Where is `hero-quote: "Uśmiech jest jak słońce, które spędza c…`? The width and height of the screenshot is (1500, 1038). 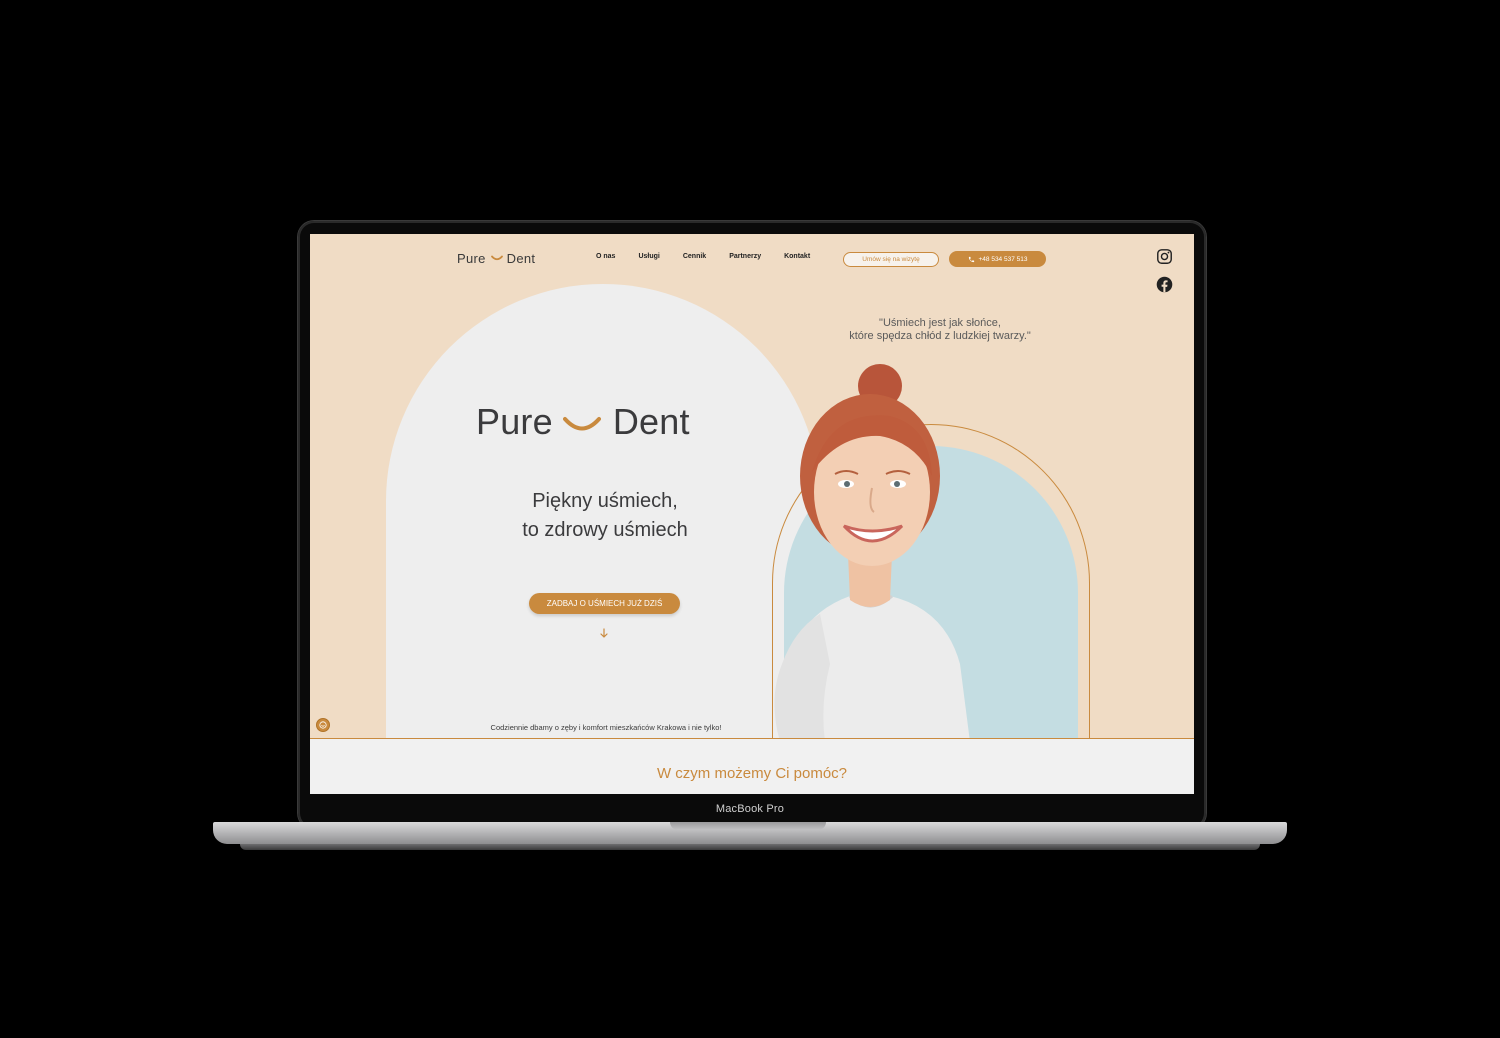
hero-quote: "Uśmiech jest jak słońce, które spędza c… is located at coordinates (940, 330).